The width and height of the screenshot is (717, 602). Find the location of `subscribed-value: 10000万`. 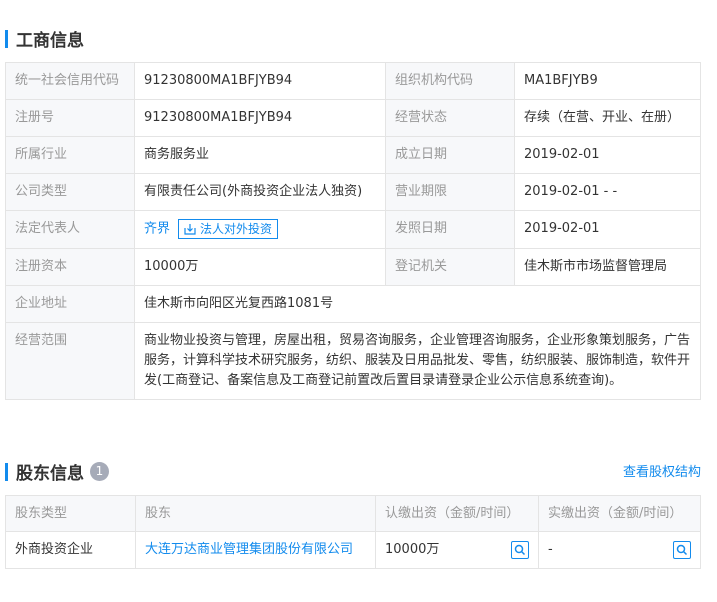

subscribed-value: 10000万 is located at coordinates (412, 549).